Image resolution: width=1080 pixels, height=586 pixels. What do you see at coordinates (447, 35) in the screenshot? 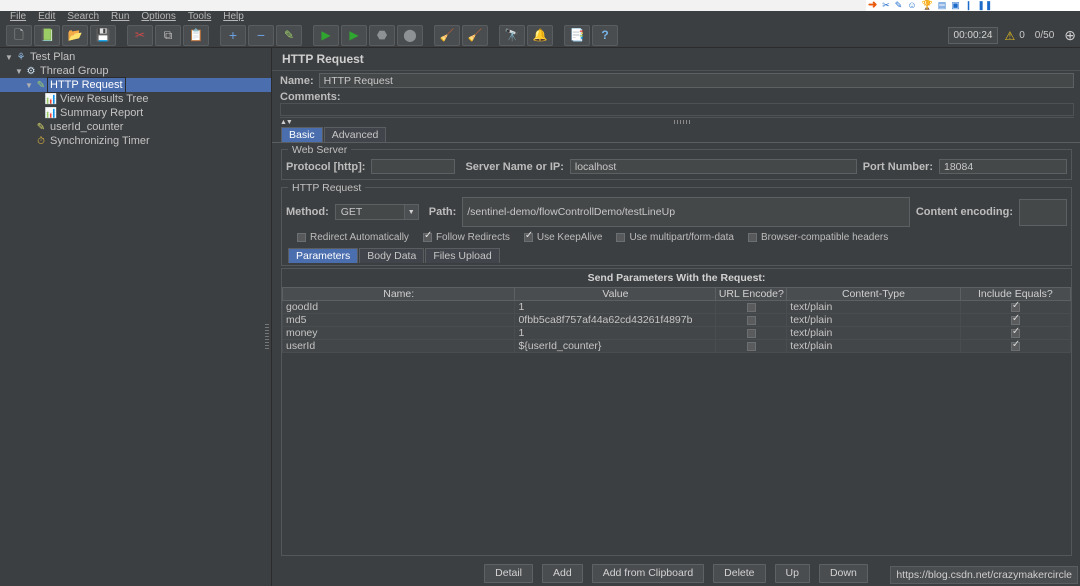
I see `clear-button: 🧹` at bounding box center [447, 35].